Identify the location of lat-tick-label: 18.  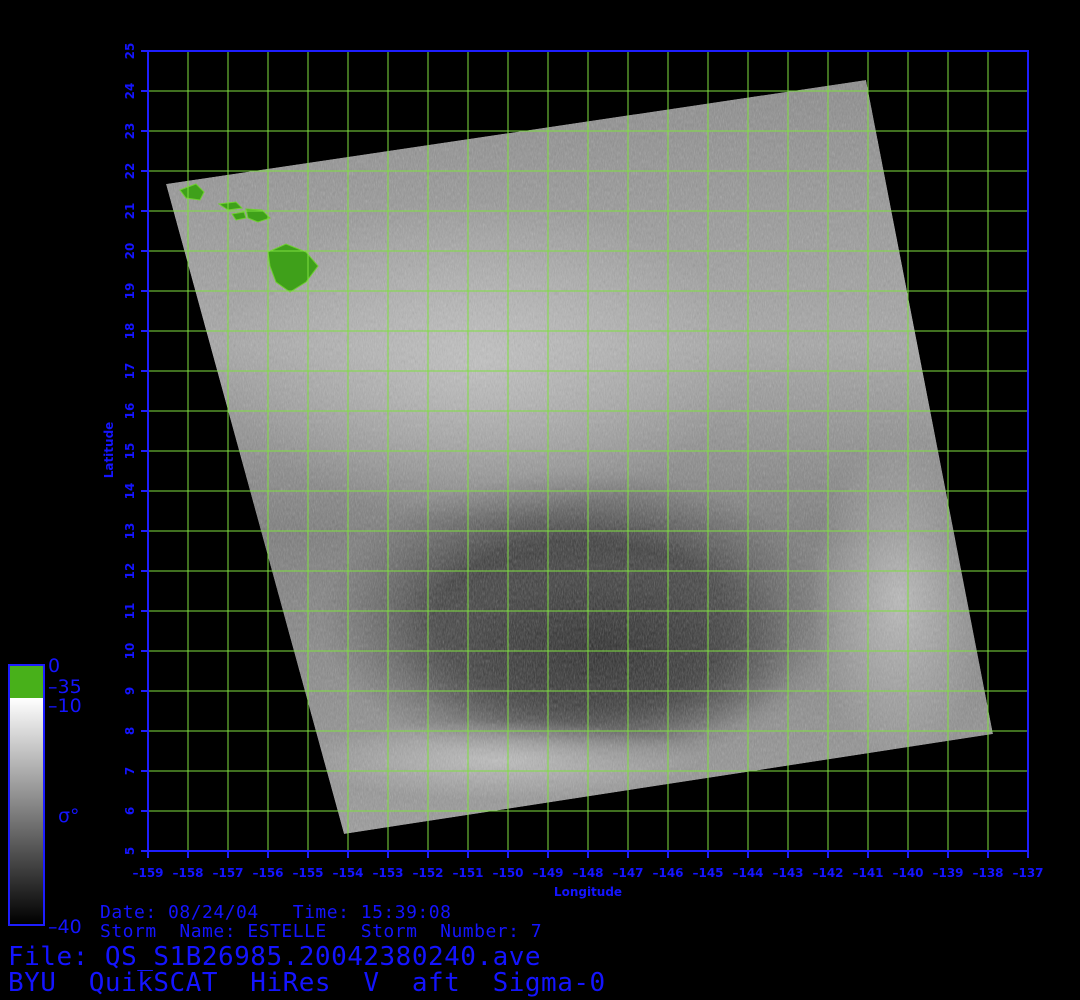
(130, 331).